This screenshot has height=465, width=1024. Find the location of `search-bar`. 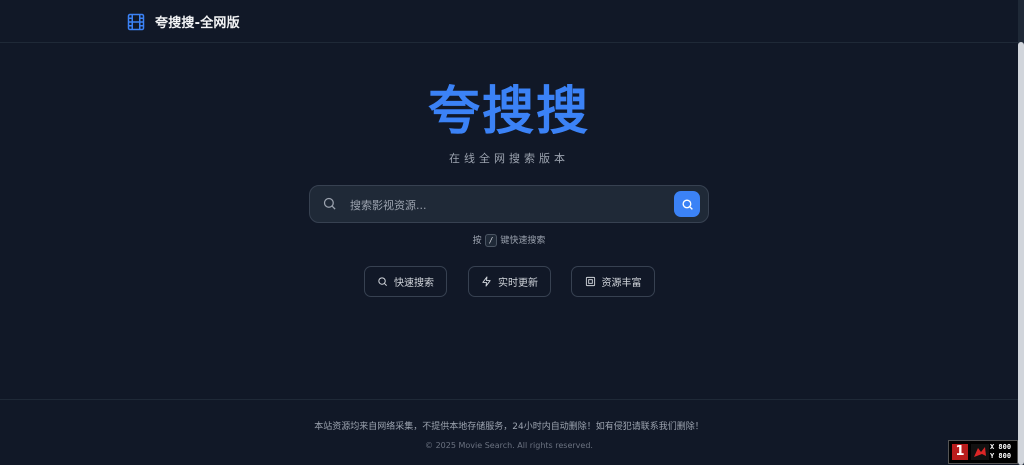

search-bar is located at coordinates (509, 204).